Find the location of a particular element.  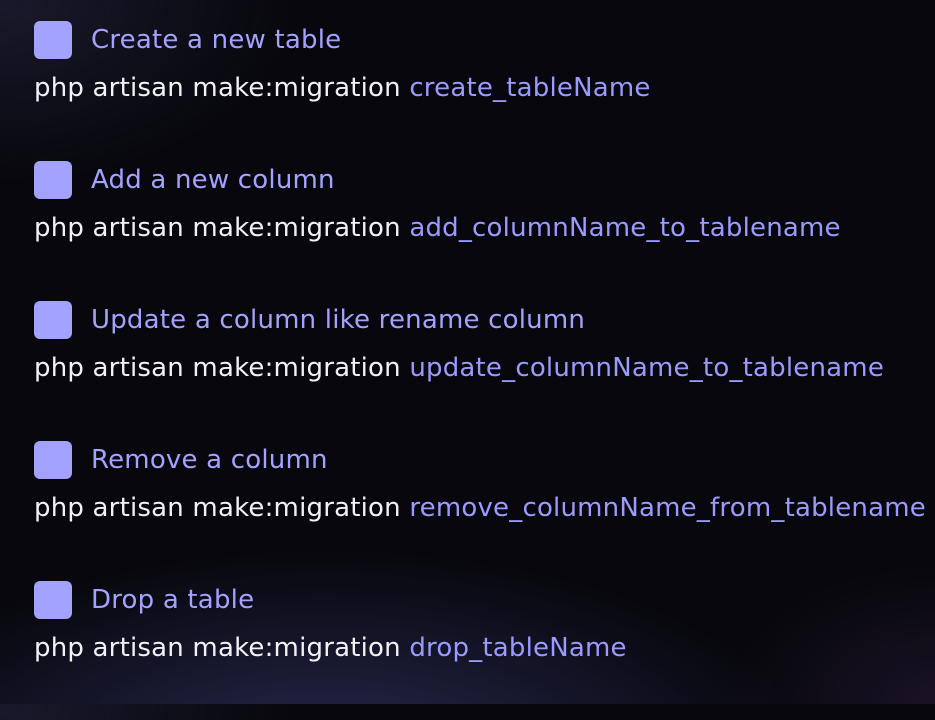

command-argument: drop_tableName is located at coordinates (518, 648).